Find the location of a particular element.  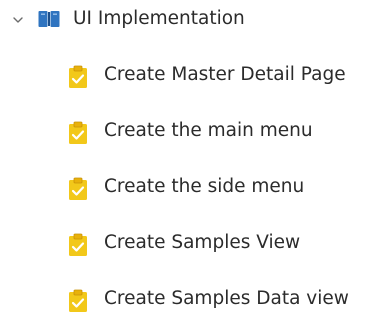

task-label: Create Samples Data view is located at coordinates (226, 298).